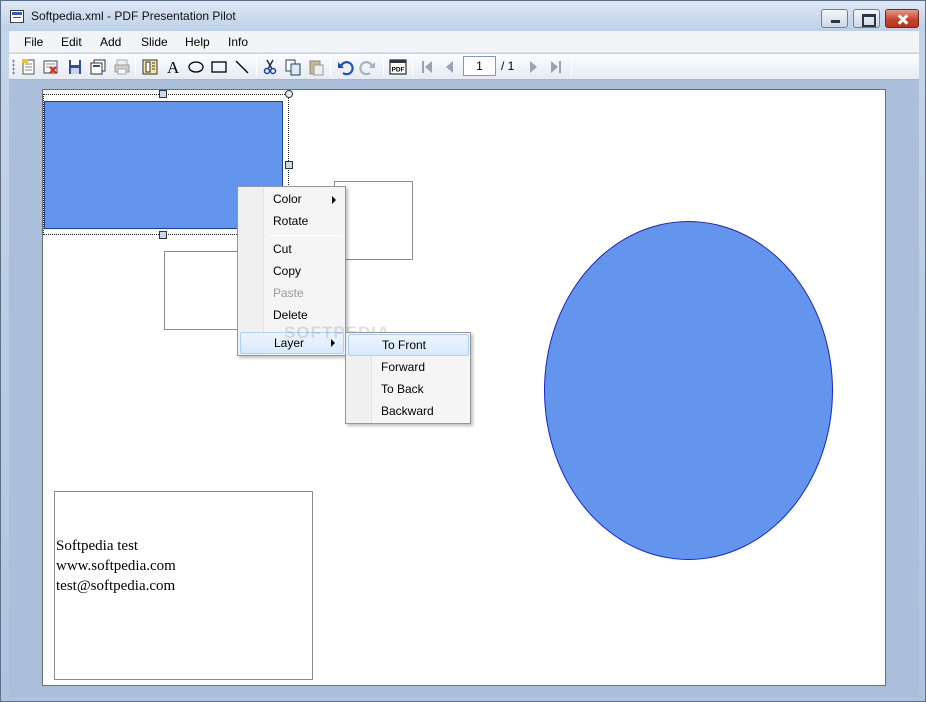  Describe the element at coordinates (242, 67) in the screenshot. I see `line-icon` at that location.